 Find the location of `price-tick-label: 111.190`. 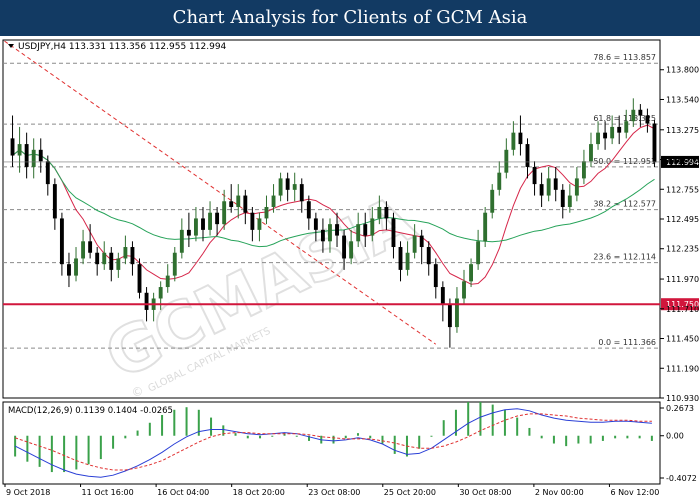

price-tick-label: 111.190 is located at coordinates (682, 368).